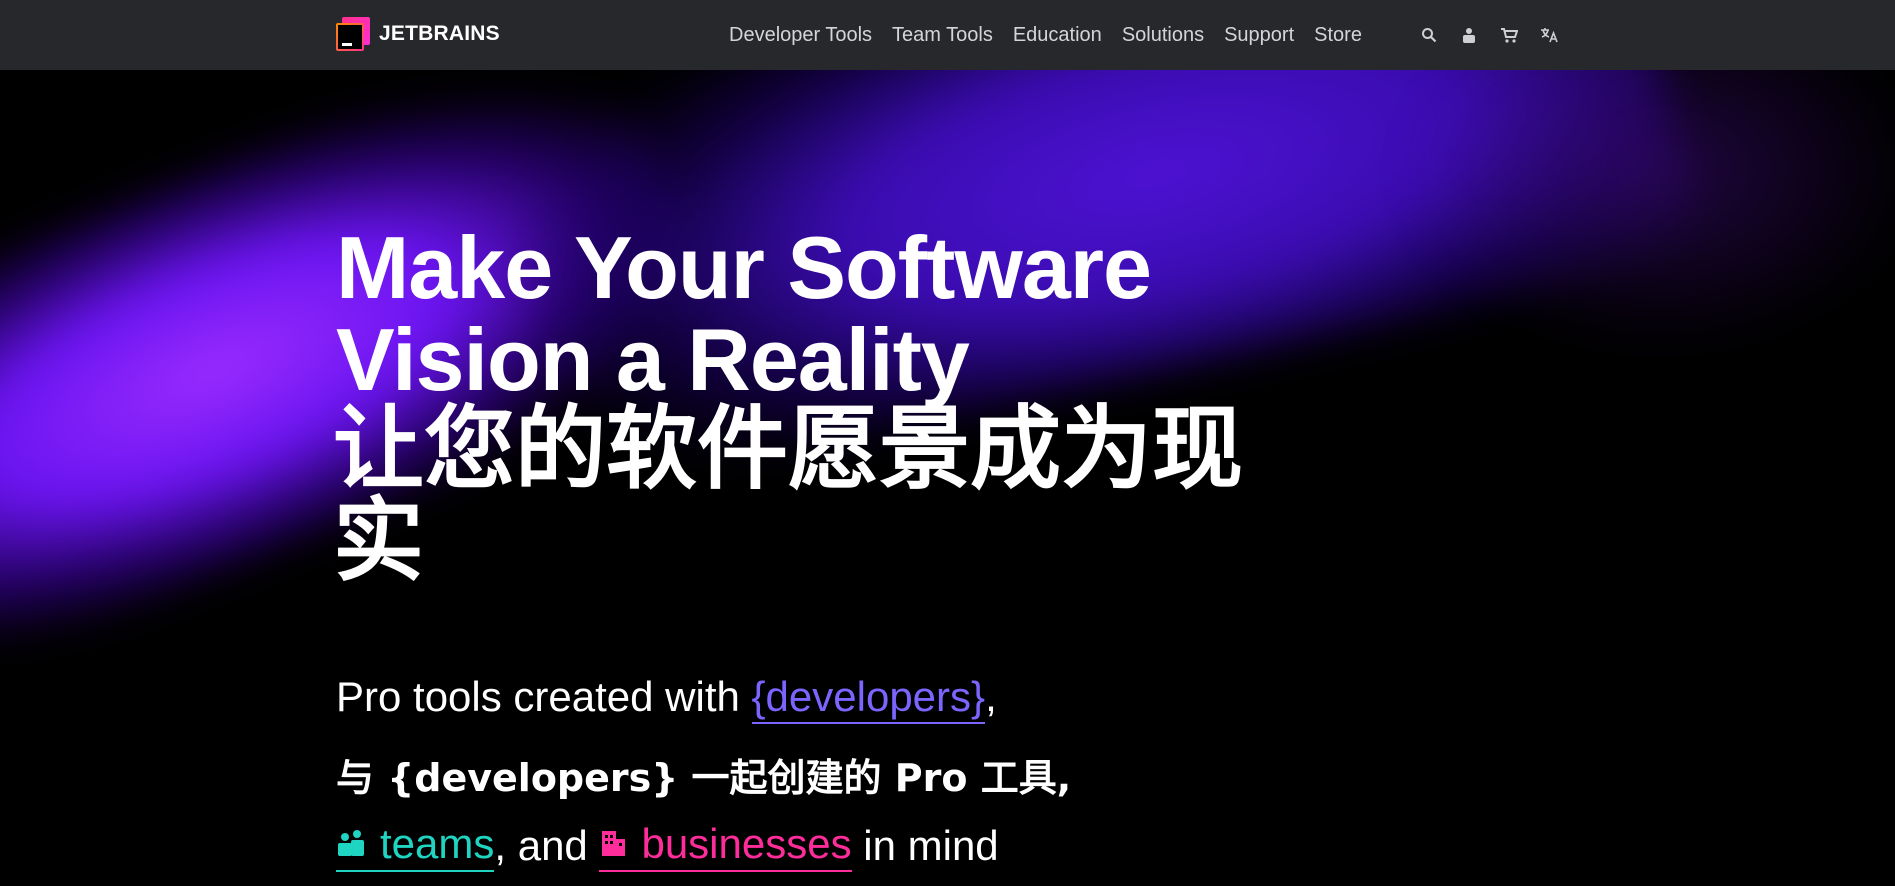 This screenshot has width=1895, height=886. Describe the element at coordinates (868, 698) in the screenshot. I see `developers-link: {developers}` at that location.